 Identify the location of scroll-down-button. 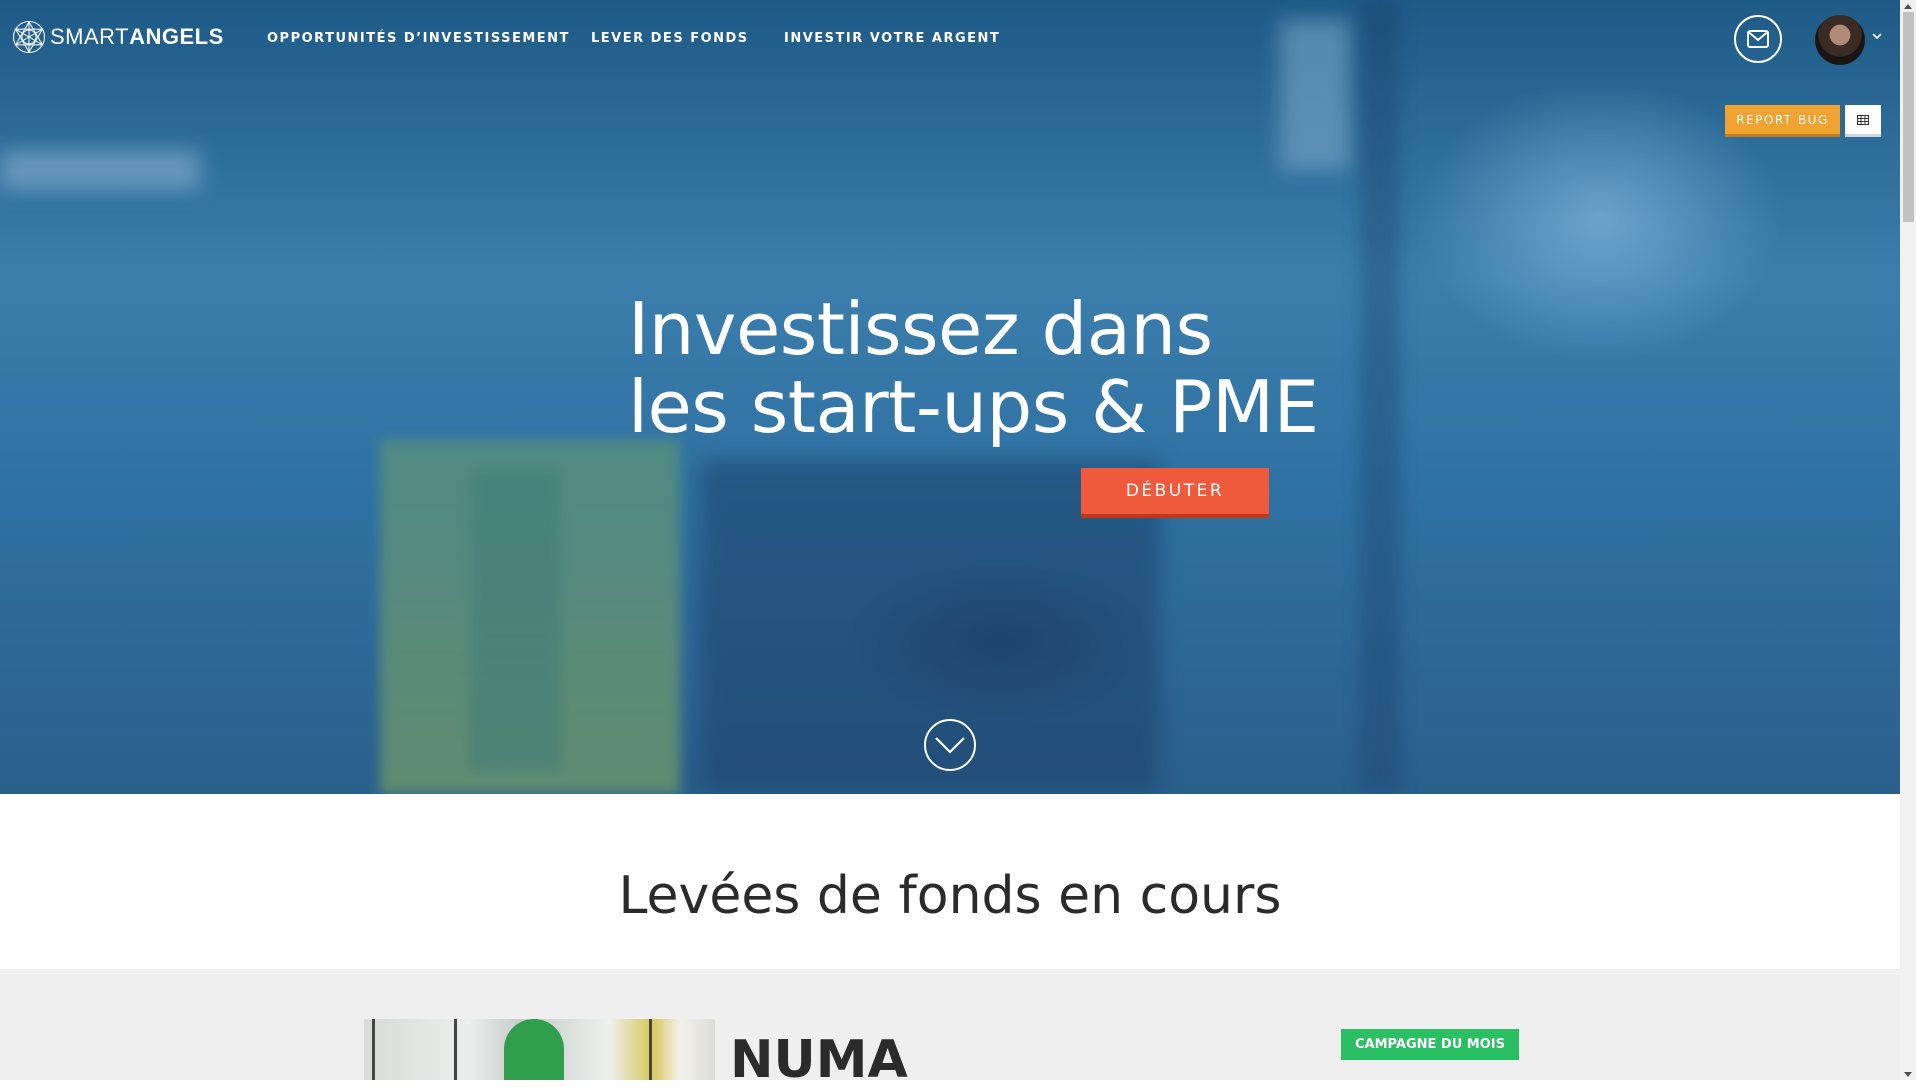
(950, 745).